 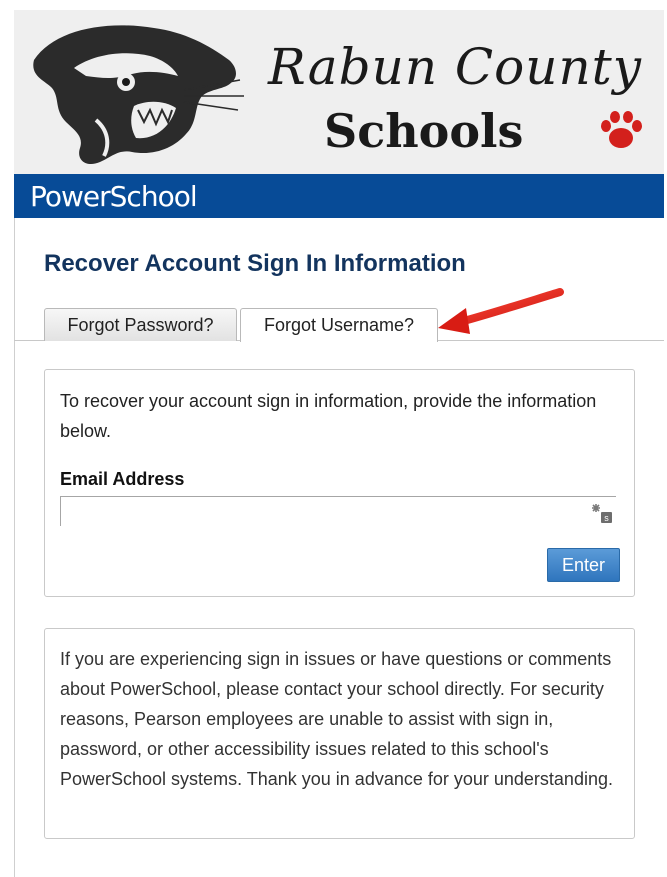 I want to click on tab-forgot-password: Forgot Password?, so click(x=140, y=324).